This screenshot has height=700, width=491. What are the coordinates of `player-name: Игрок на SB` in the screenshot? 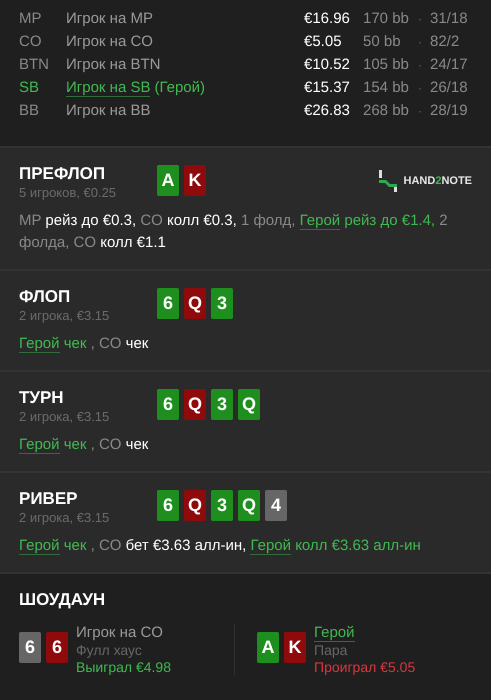 It's located at (108, 87).